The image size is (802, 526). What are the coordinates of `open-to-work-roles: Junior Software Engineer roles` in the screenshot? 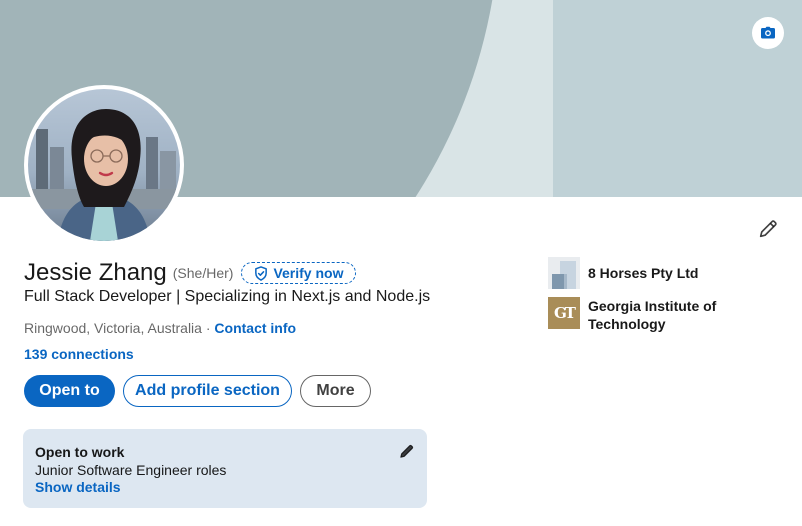 It's located at (131, 470).